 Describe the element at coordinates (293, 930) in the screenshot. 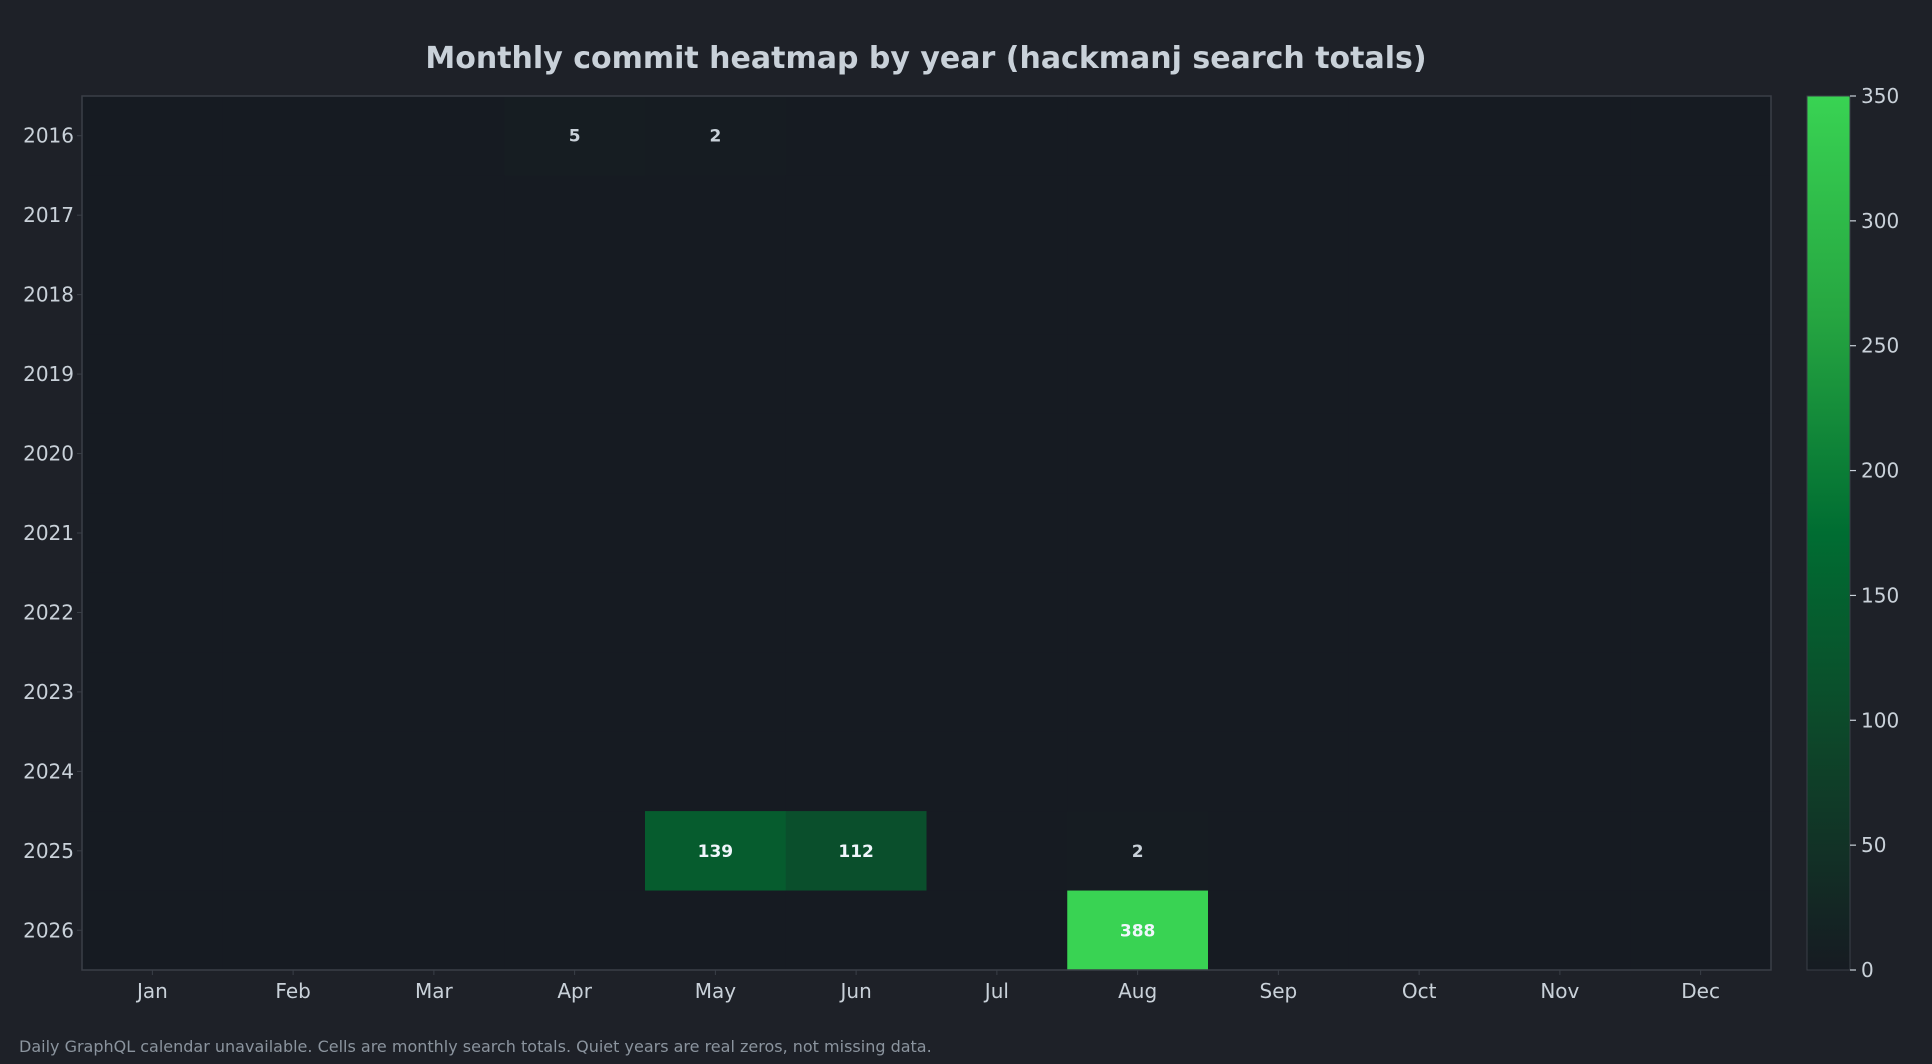

I see `heatmap-cell-2026-feb` at that location.